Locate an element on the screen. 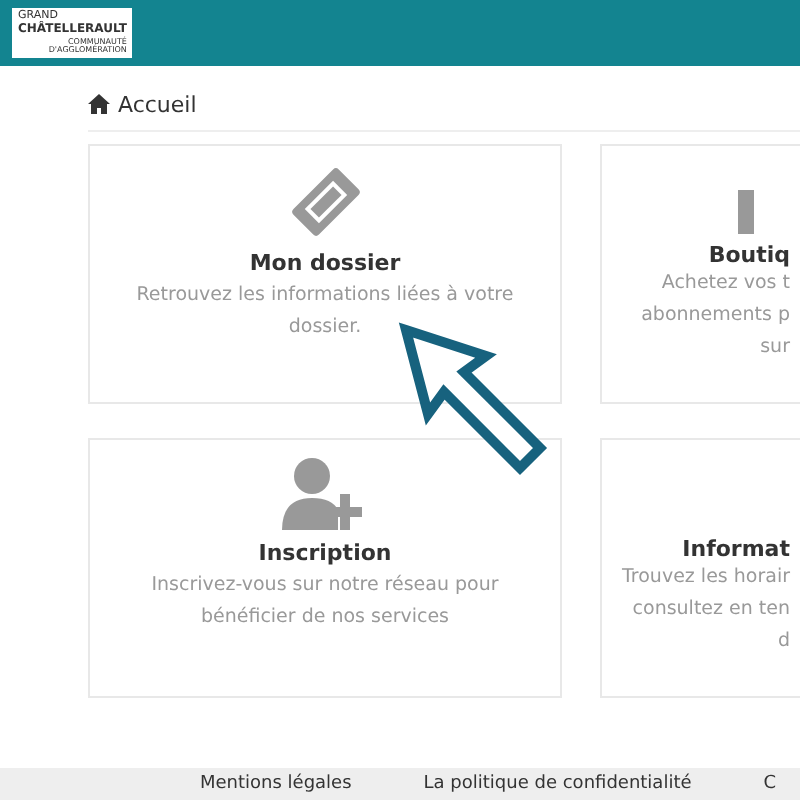 This screenshot has height=800, width=800. card-title: Informat is located at coordinates (736, 549).